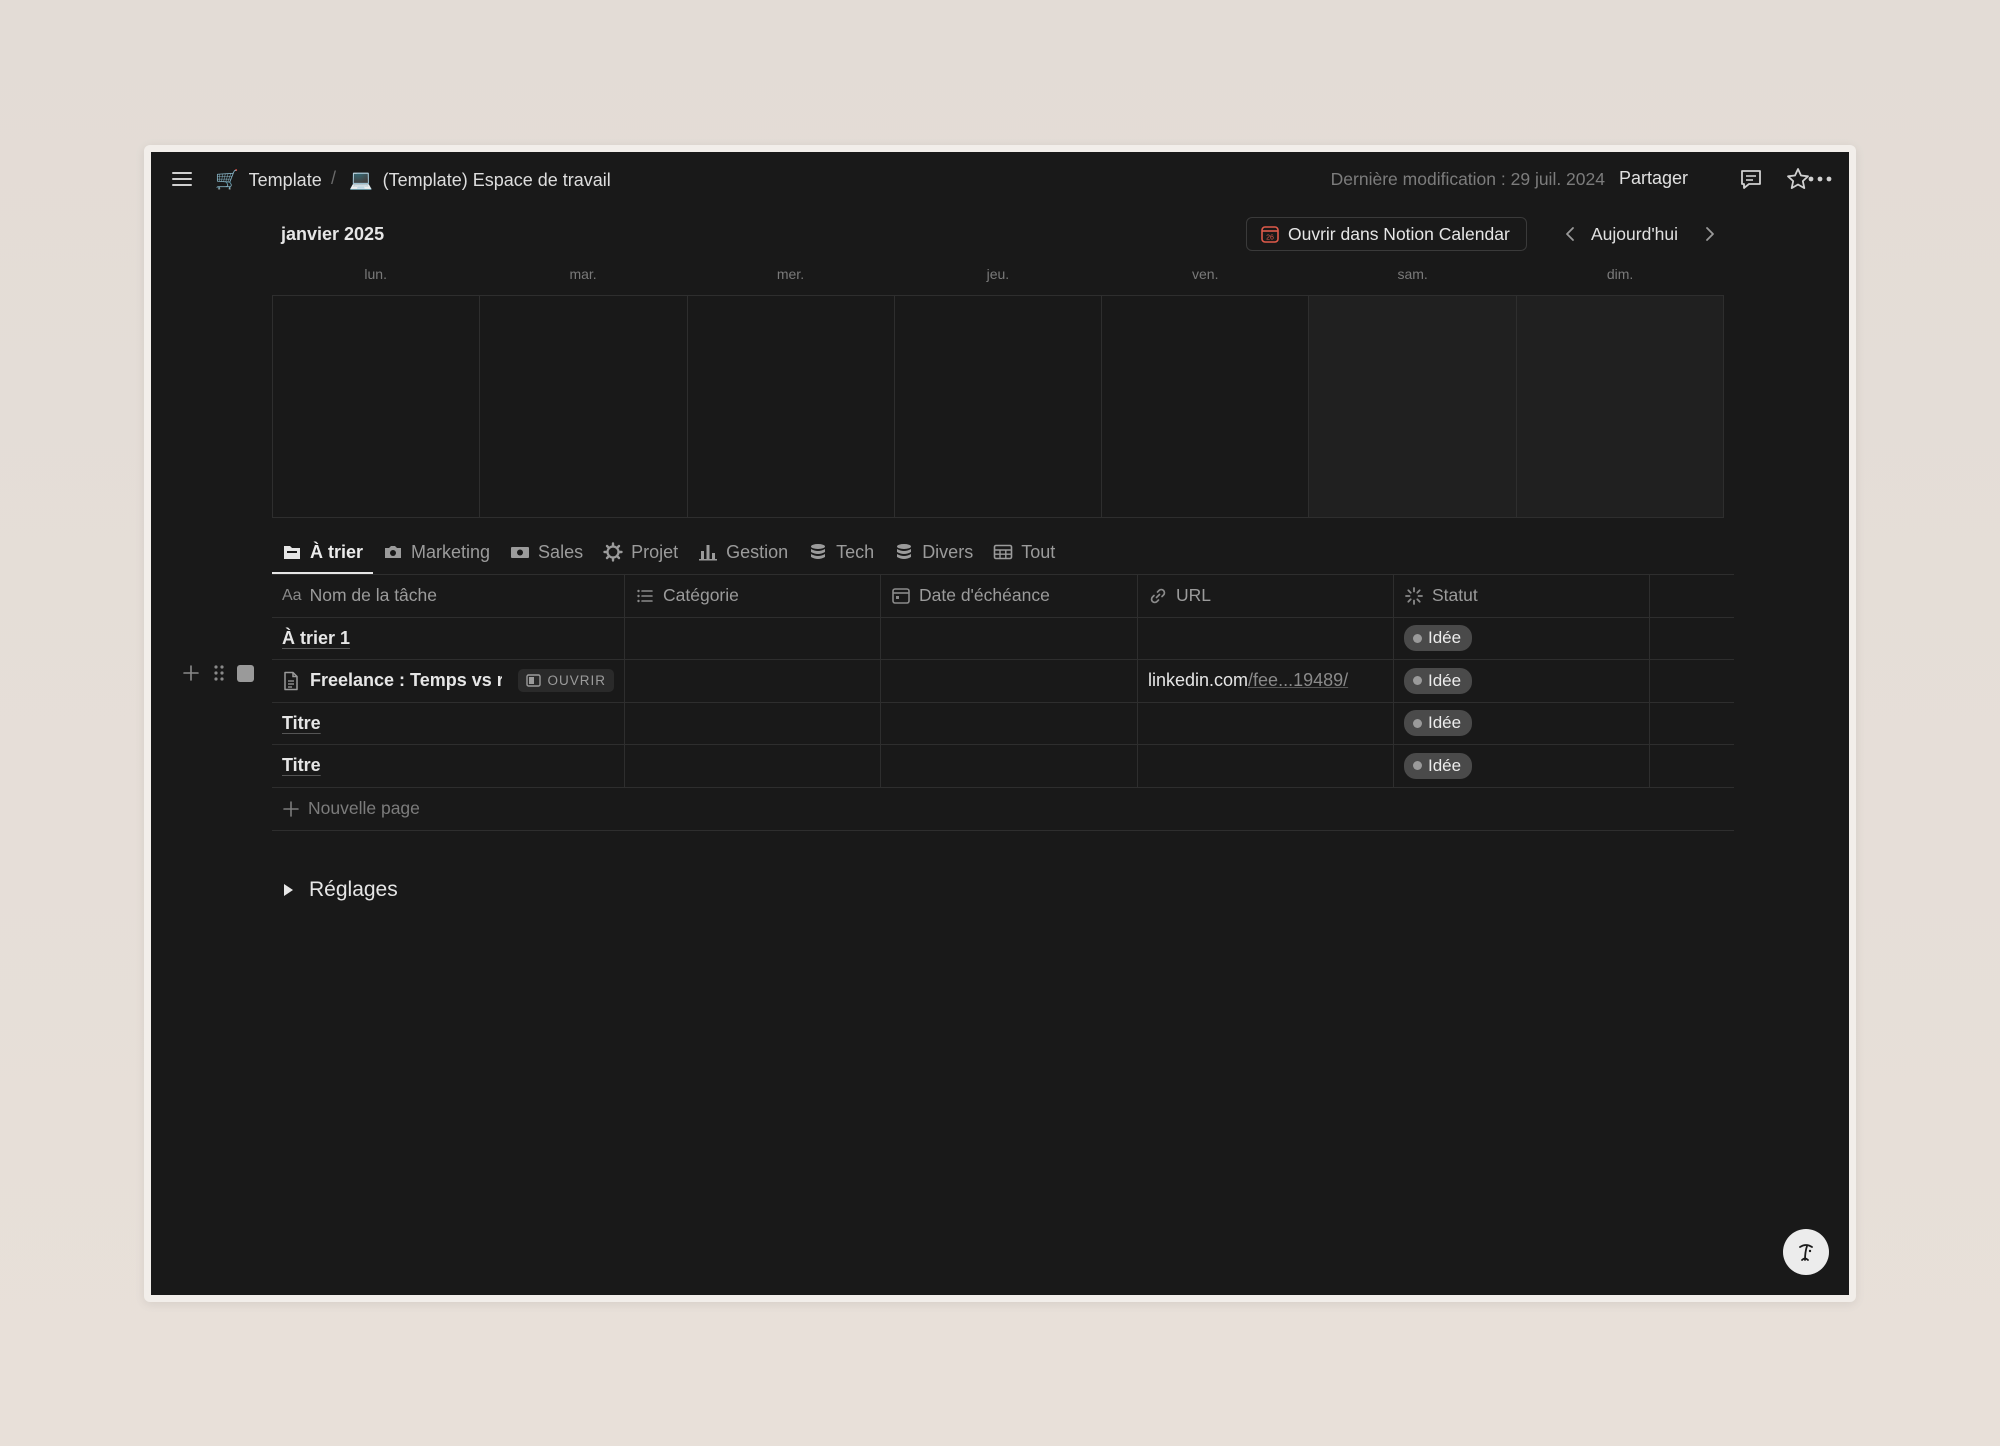  I want to click on column-header-name: Aa Nom de la tâche, so click(448, 596).